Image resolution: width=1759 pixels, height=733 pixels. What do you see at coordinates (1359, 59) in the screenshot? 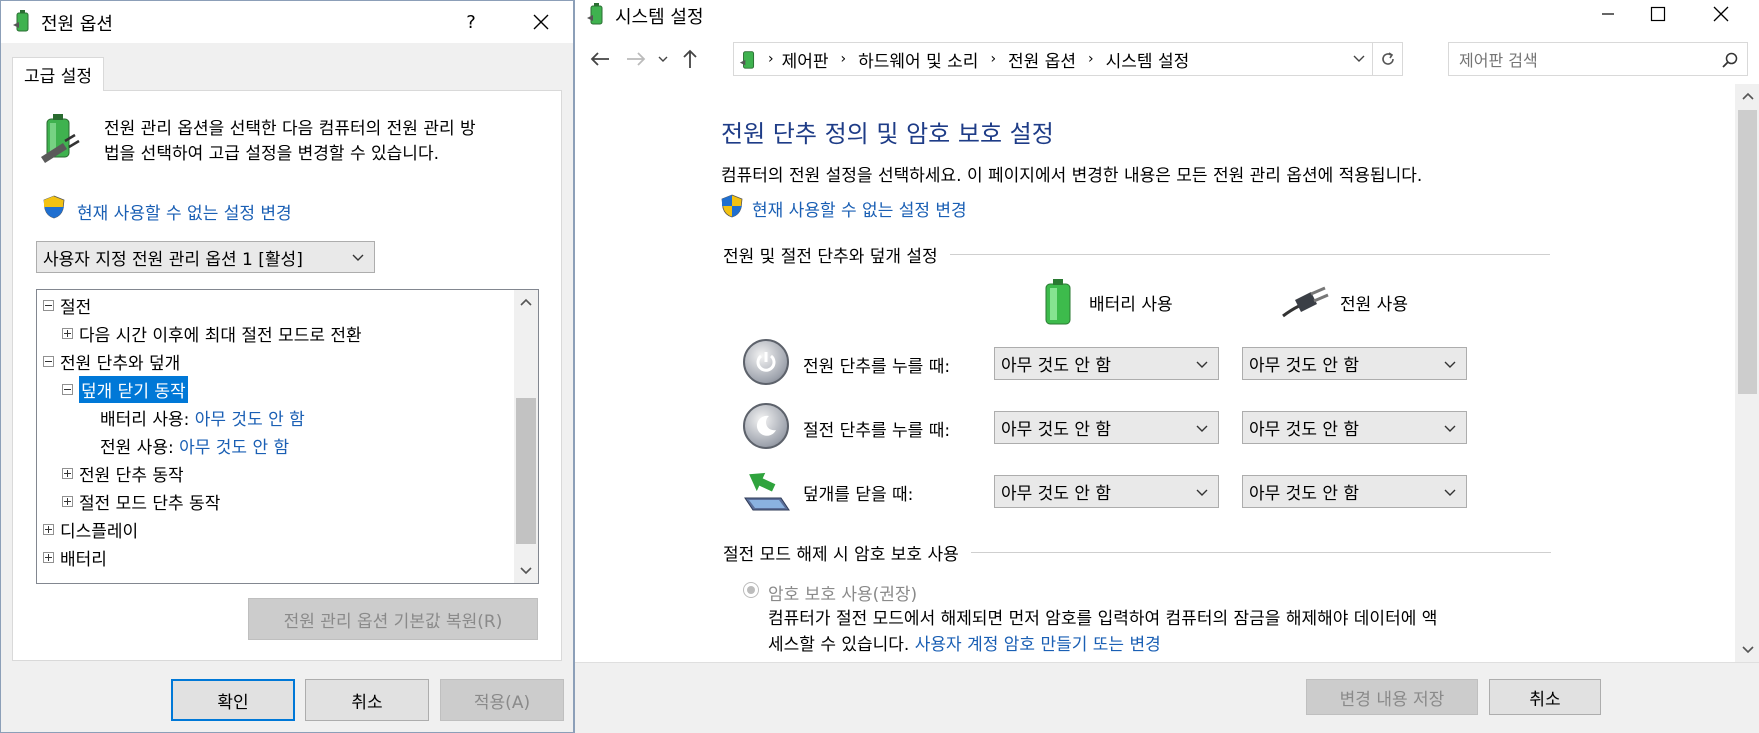
I see `address-dropdown-button` at bounding box center [1359, 59].